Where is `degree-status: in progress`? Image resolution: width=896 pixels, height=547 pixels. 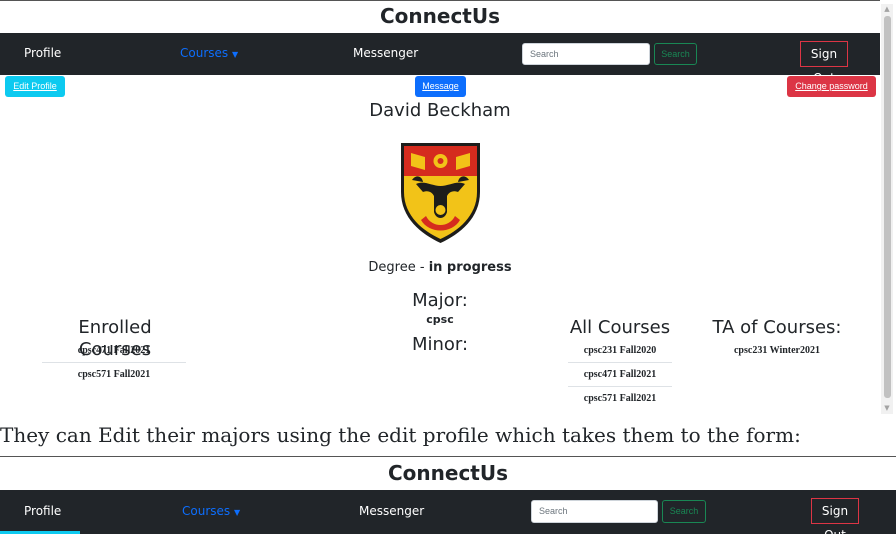 degree-status: in progress is located at coordinates (470, 267).